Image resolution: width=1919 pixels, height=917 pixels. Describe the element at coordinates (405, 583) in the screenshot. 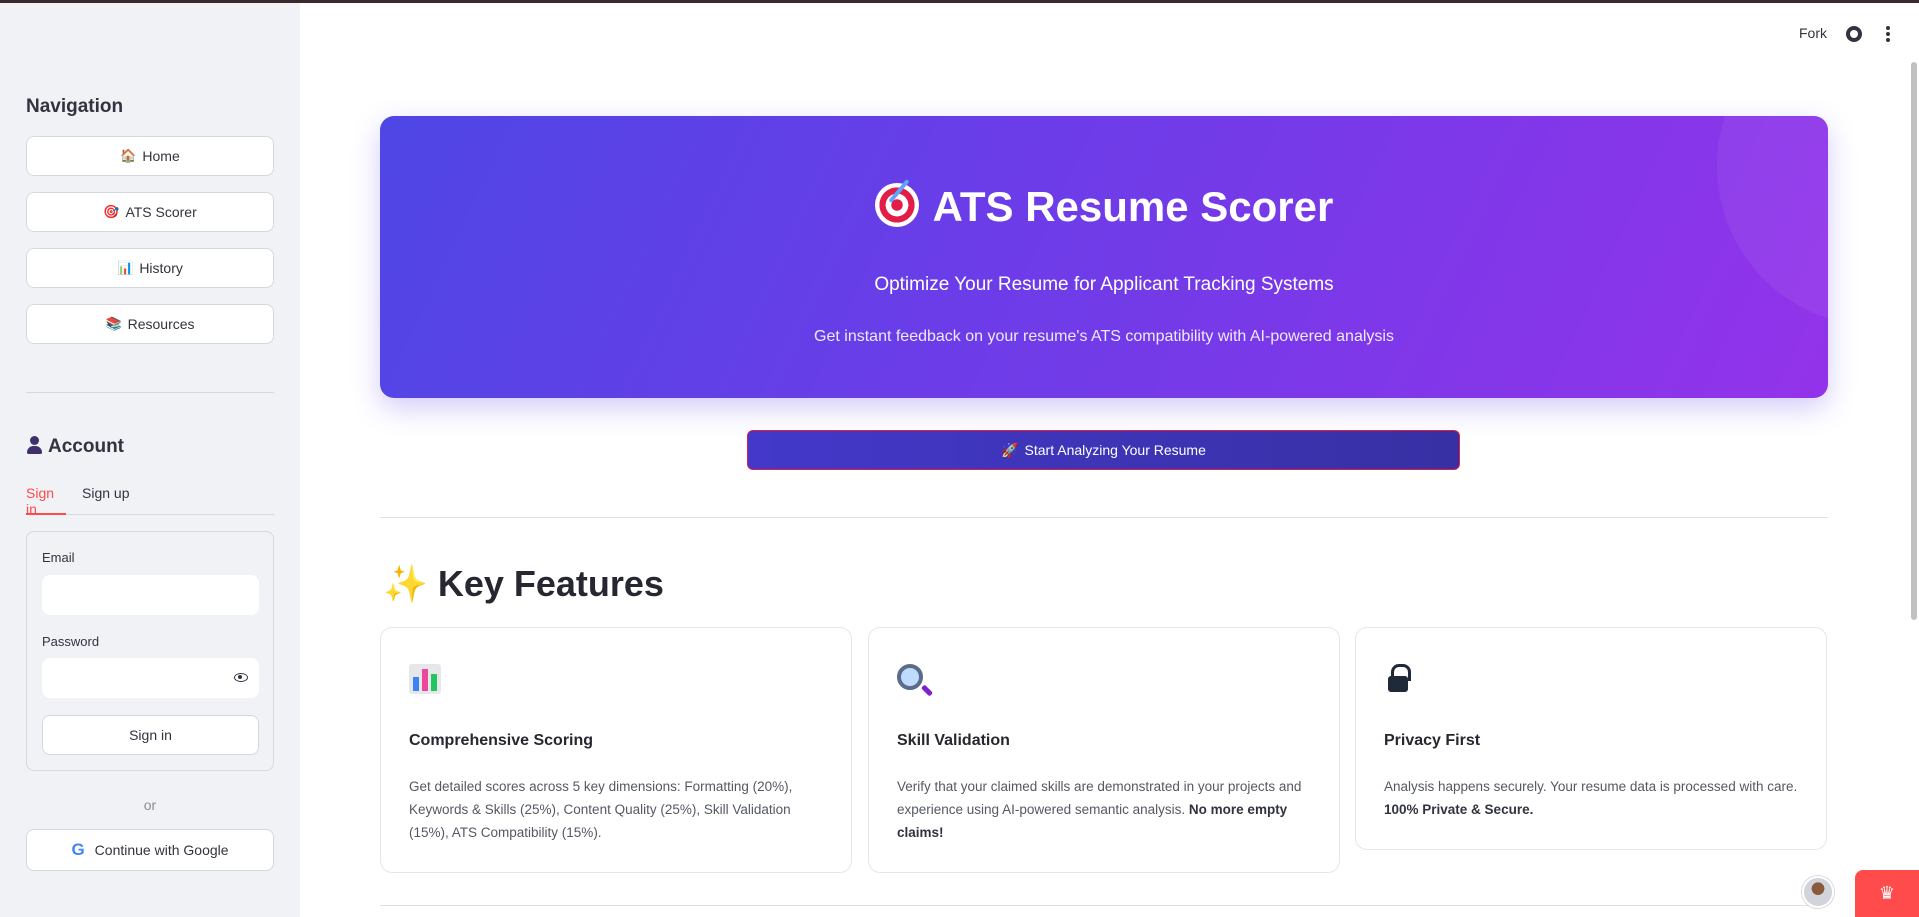

I see `sparkles-icon: ✨` at that location.